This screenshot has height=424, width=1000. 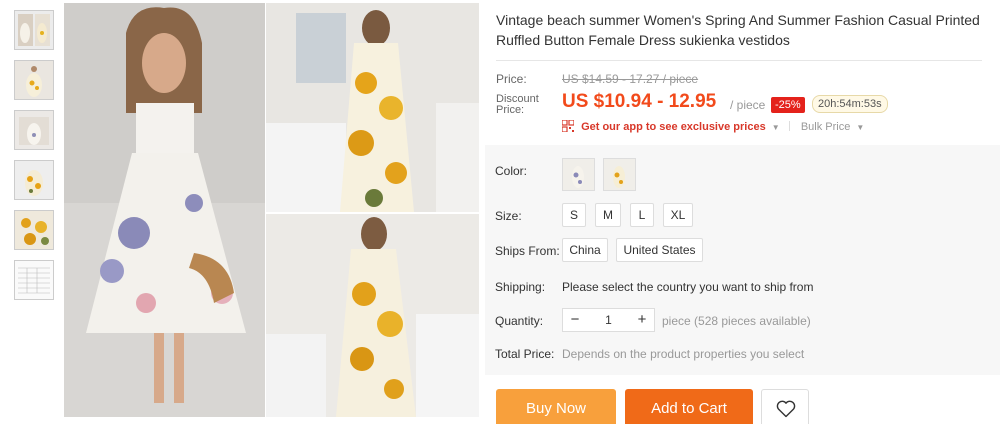 What do you see at coordinates (736, 321) in the screenshot?
I see `quantity-availability: piece (528 pieces available)` at bounding box center [736, 321].